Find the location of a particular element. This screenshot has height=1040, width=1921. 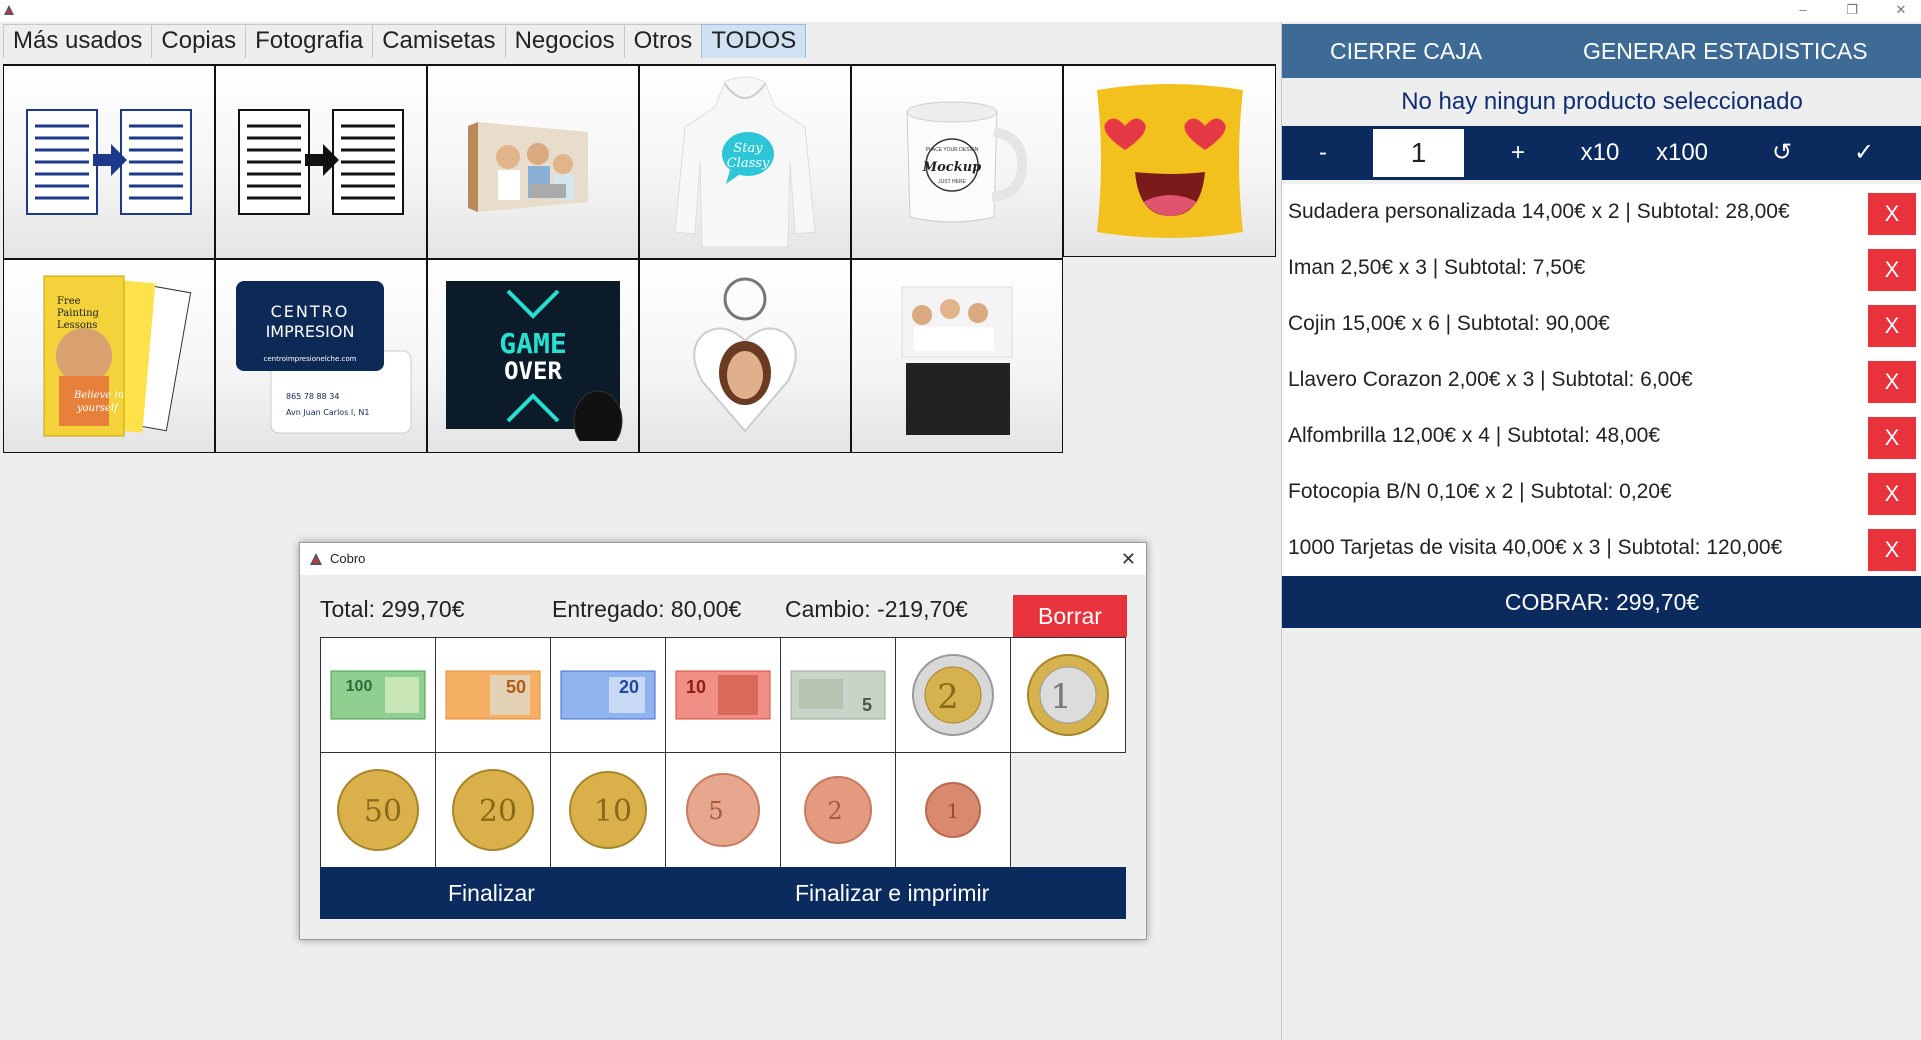

hoodie-print-stay: Stay is located at coordinates (748, 148).